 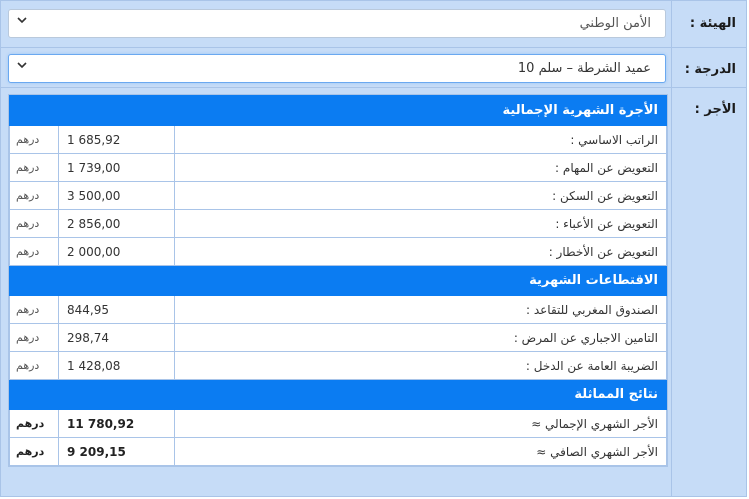 What do you see at coordinates (584, 68) in the screenshot?
I see `grade-select-value: عميد الشرطة – سلم 10` at bounding box center [584, 68].